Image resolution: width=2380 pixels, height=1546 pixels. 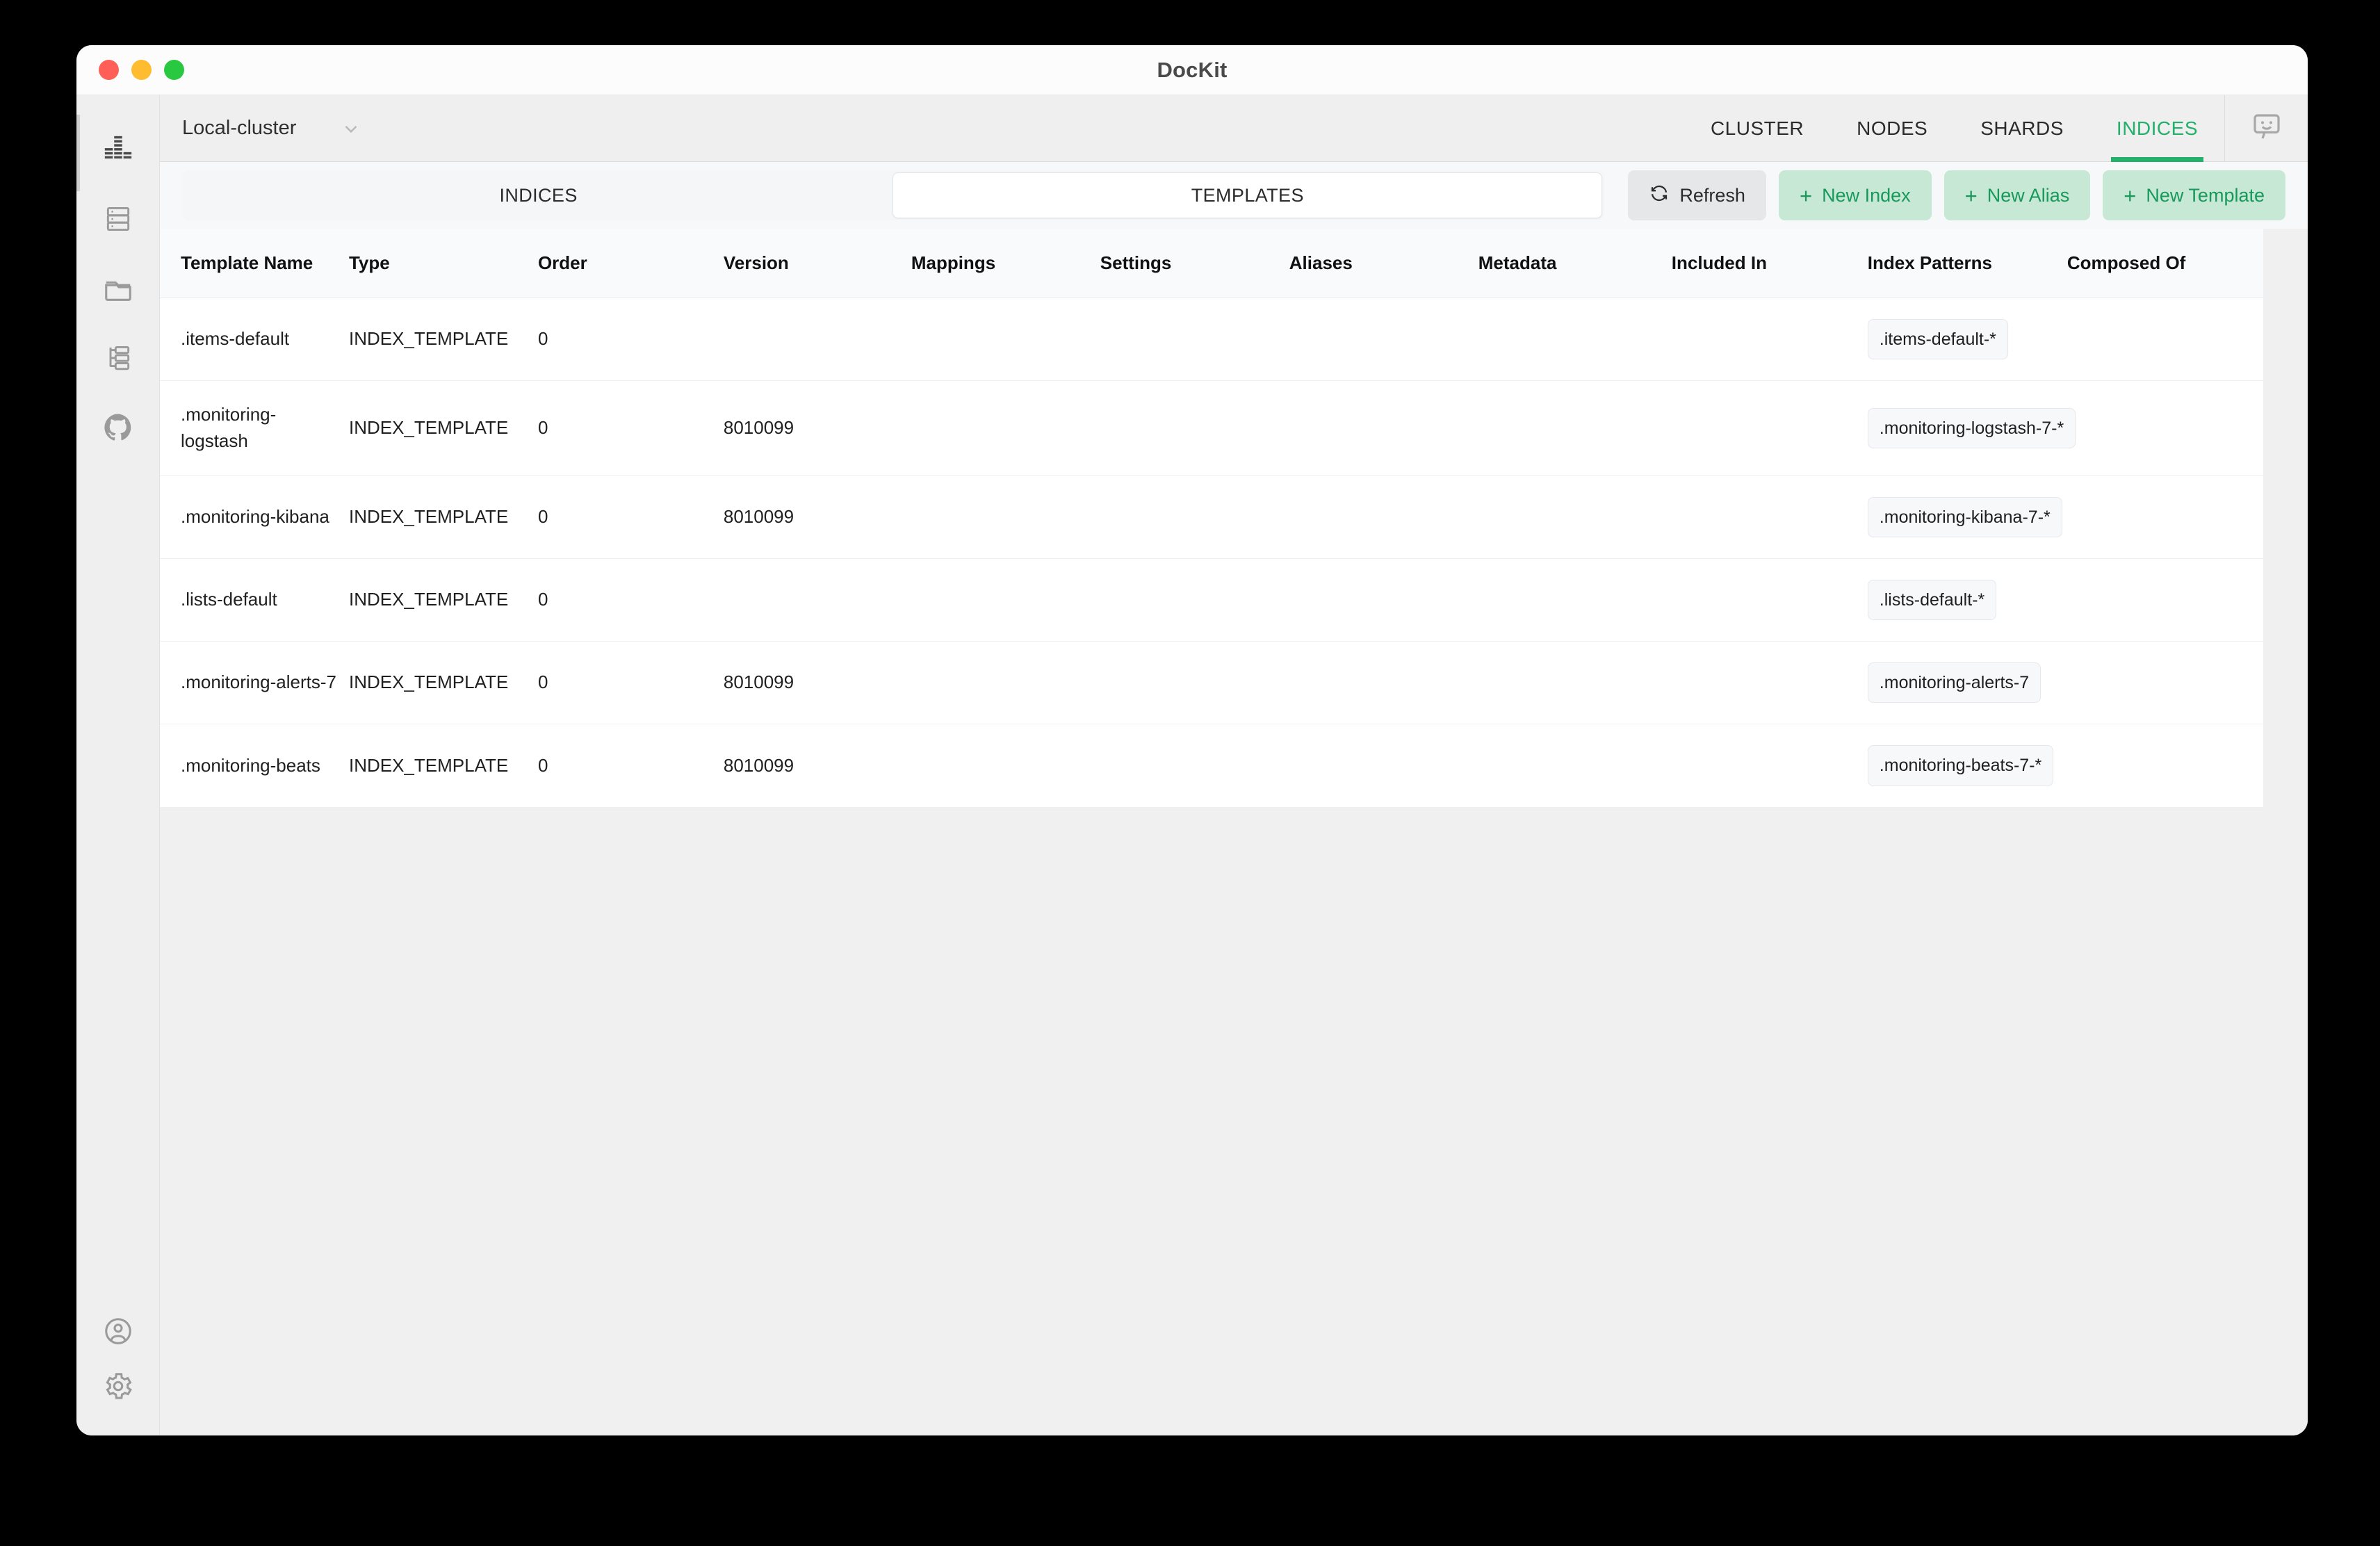 I want to click on index-pattern-badge: .monitoring-logstash-7-*, so click(x=1971, y=428).